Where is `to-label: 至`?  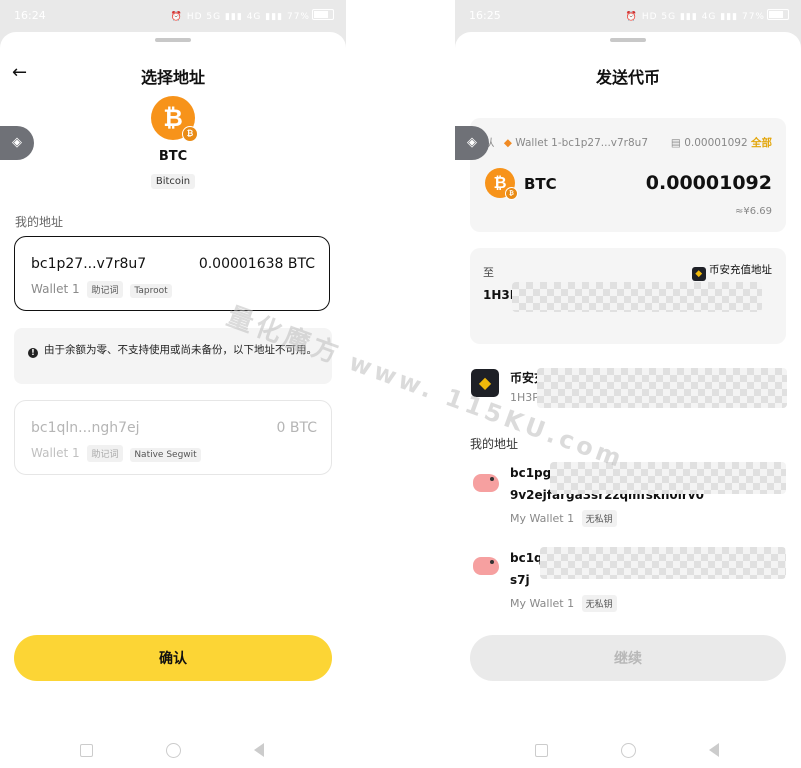 to-label: 至 is located at coordinates (488, 272).